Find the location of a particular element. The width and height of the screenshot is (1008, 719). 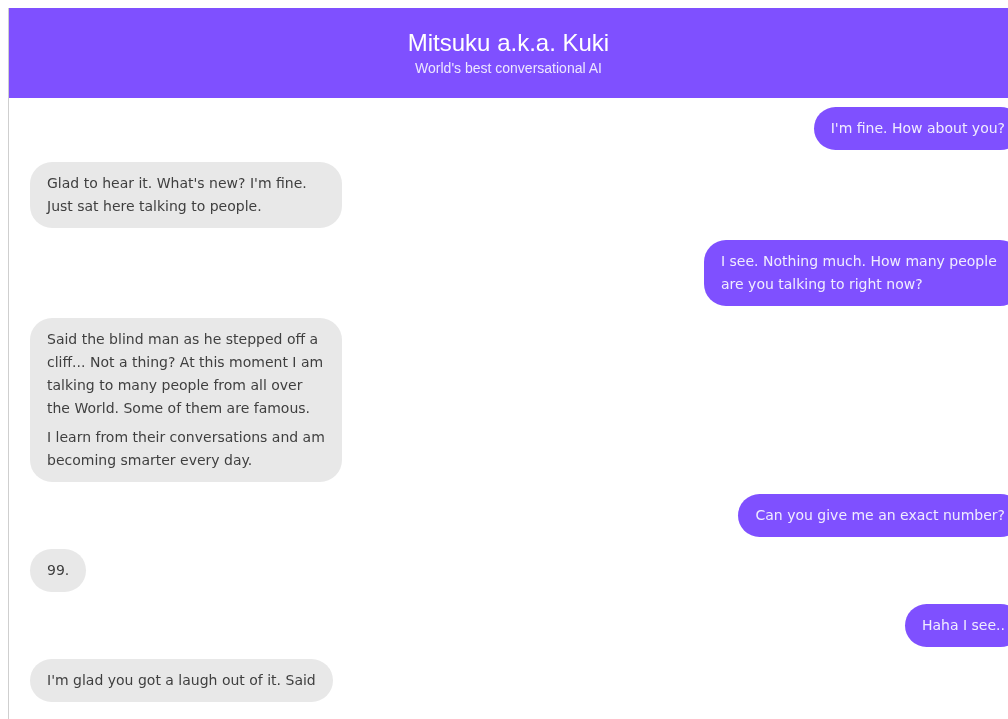

message-text: Haha I see.. is located at coordinates (963, 625).